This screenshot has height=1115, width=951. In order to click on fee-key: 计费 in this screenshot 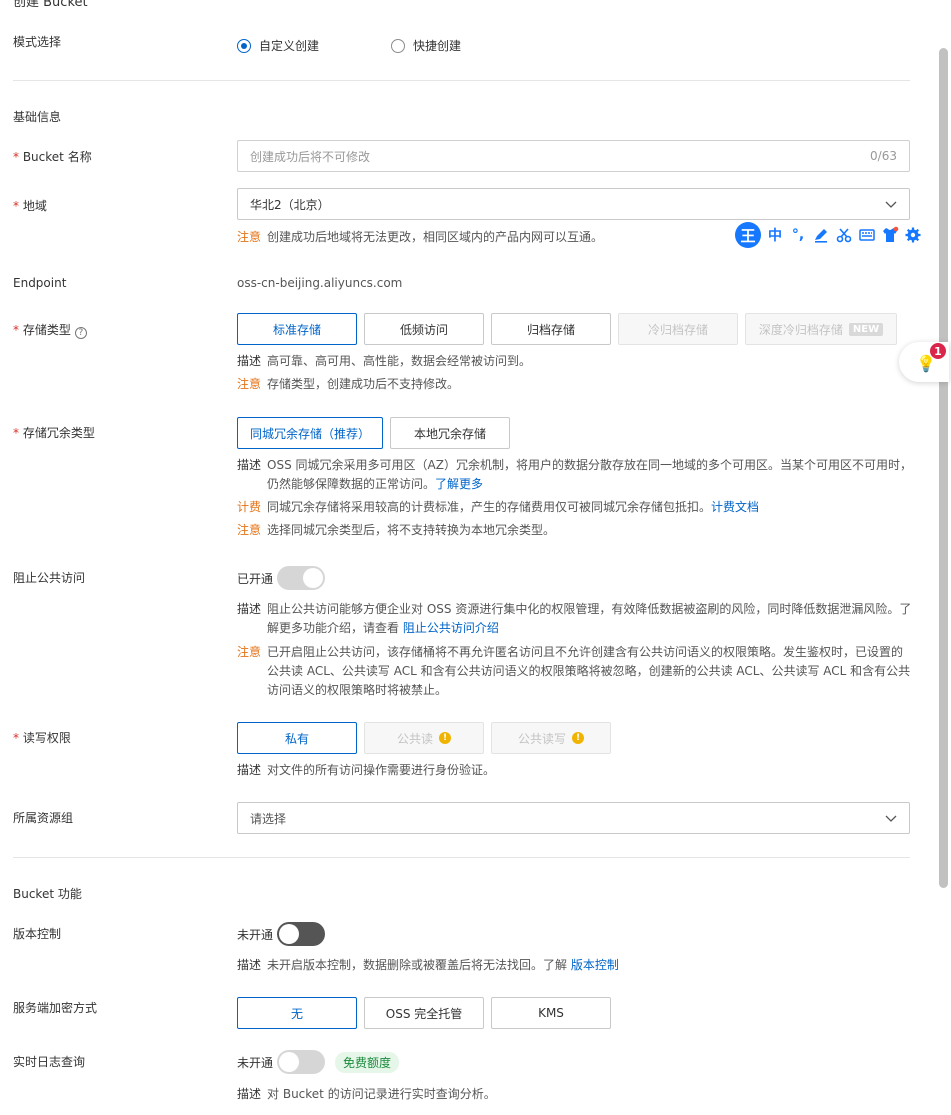, I will do `click(249, 507)`.